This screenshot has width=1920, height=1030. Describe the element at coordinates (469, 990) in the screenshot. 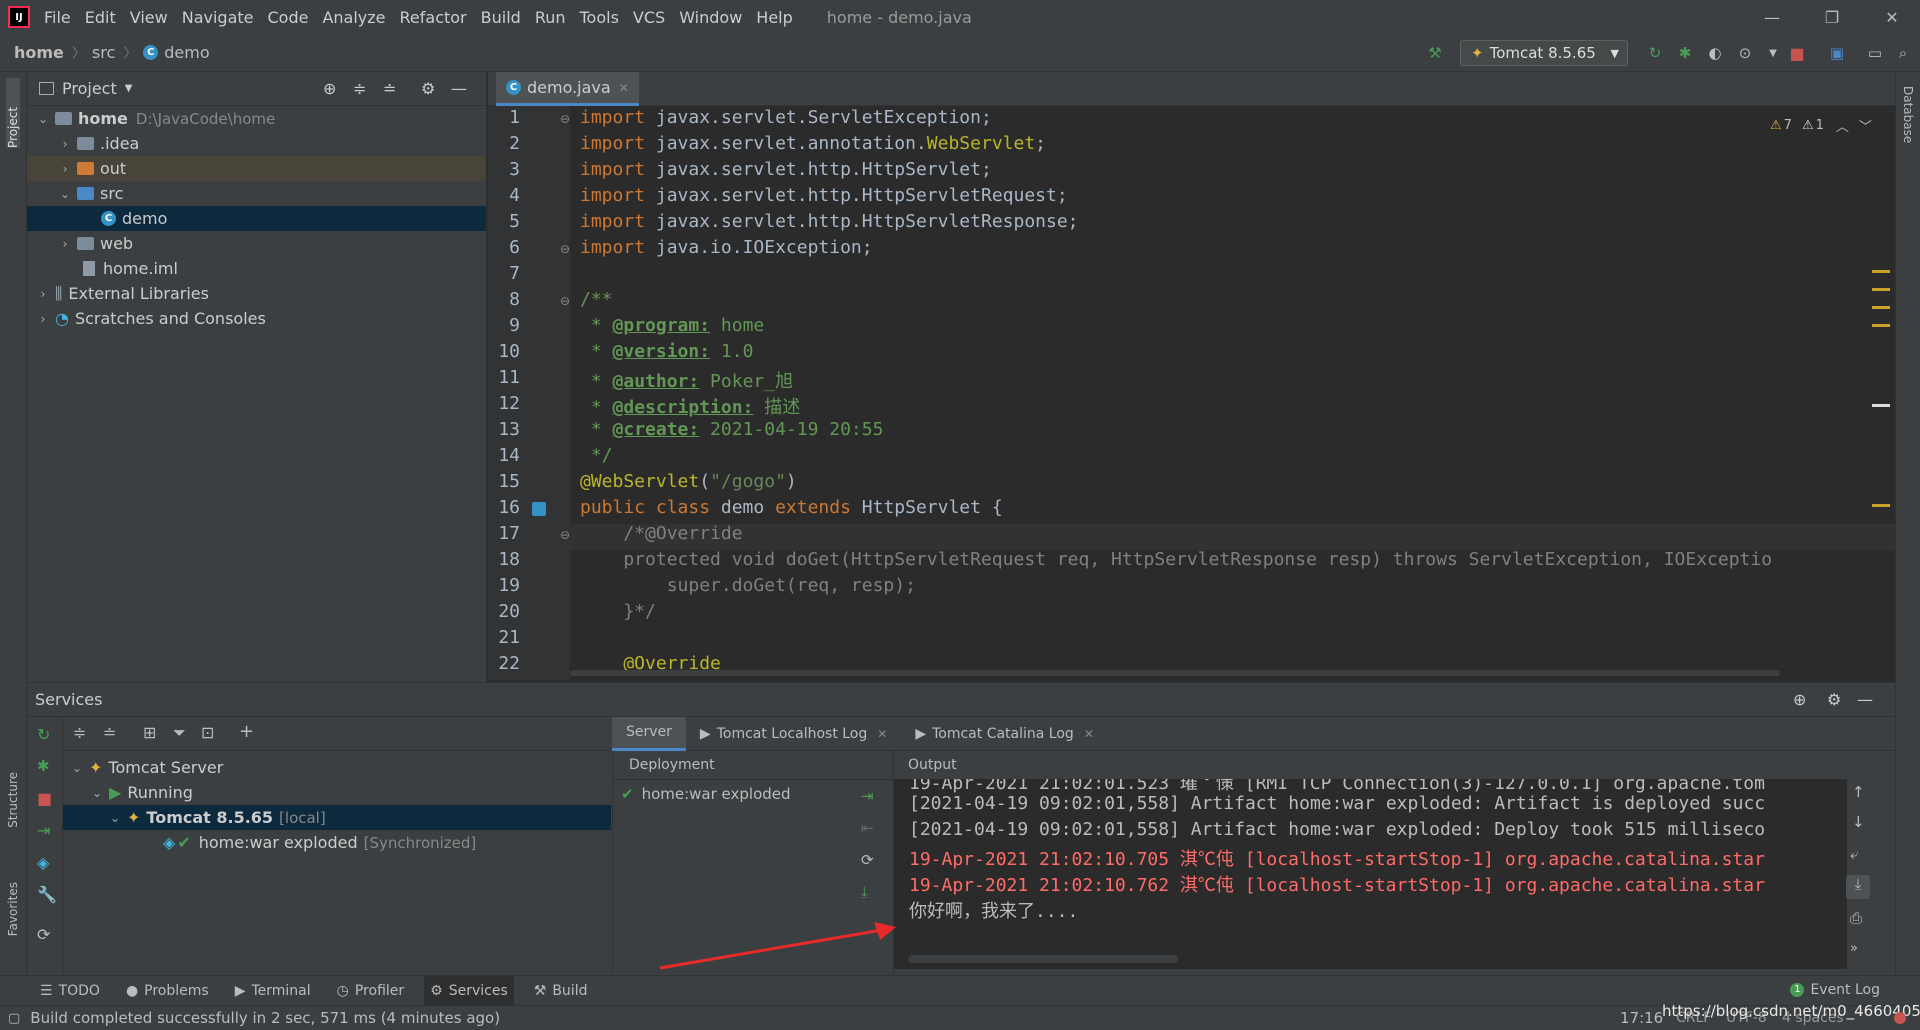

I see `services-button: ⚙ Services` at that location.